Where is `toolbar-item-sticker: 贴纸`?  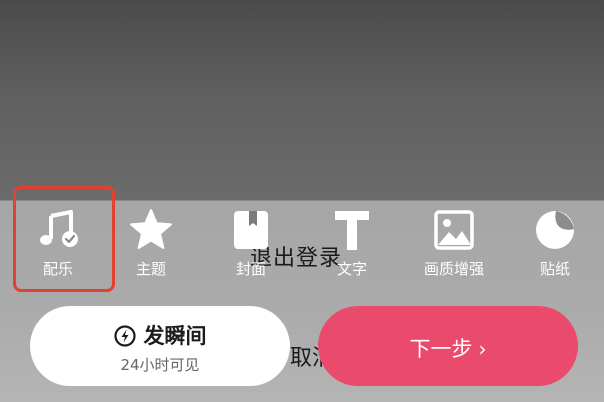 toolbar-item-sticker: 贴纸 is located at coordinates (555, 245).